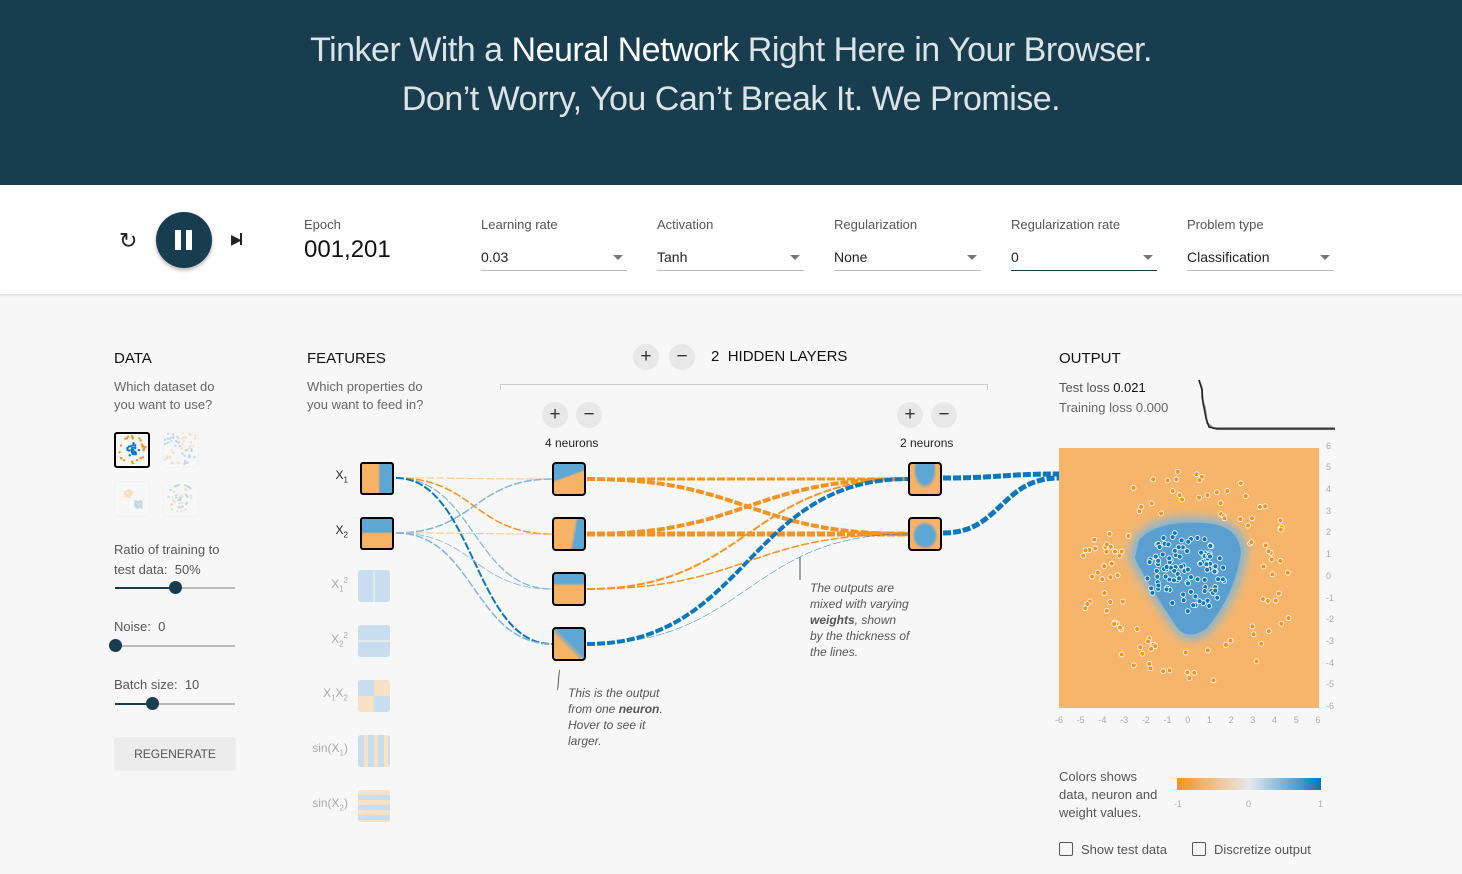 This screenshot has height=874, width=1462. What do you see at coordinates (1178, 804) in the screenshot?
I see `legend-tick: -1` at bounding box center [1178, 804].